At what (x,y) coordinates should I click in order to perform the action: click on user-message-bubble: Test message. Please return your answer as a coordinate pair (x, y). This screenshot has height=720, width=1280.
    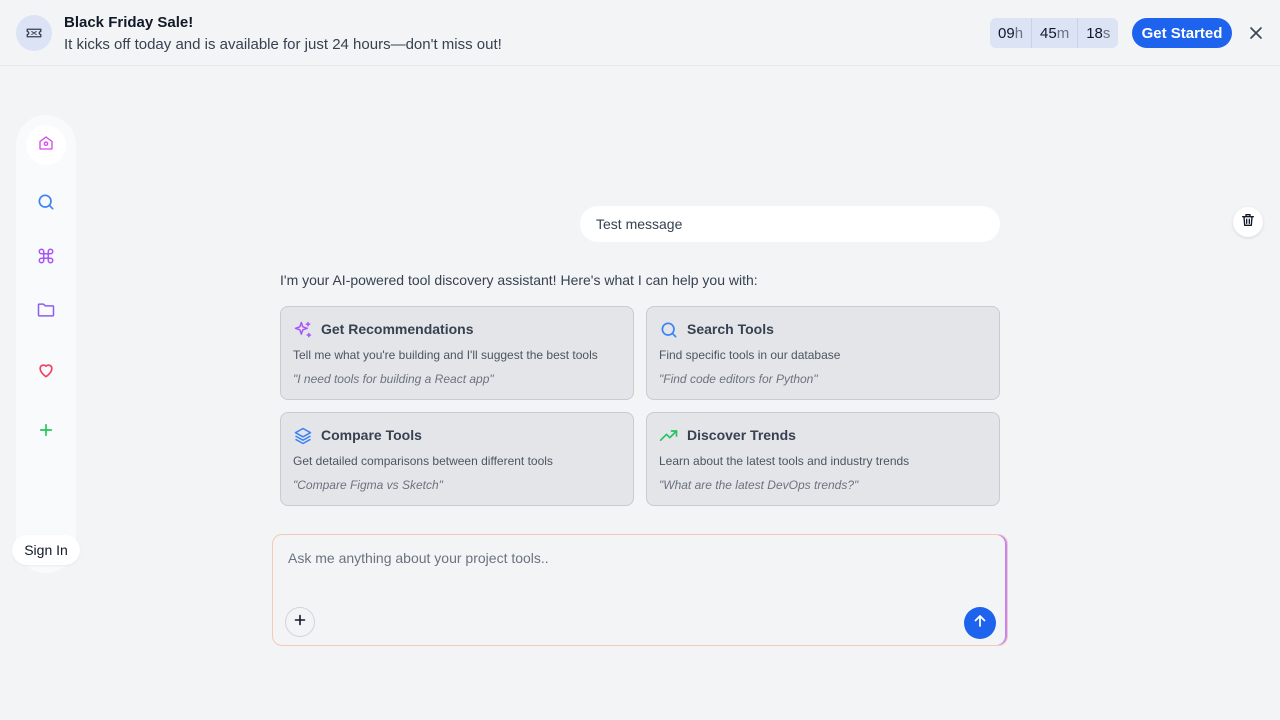
    Looking at the image, I should click on (790, 224).